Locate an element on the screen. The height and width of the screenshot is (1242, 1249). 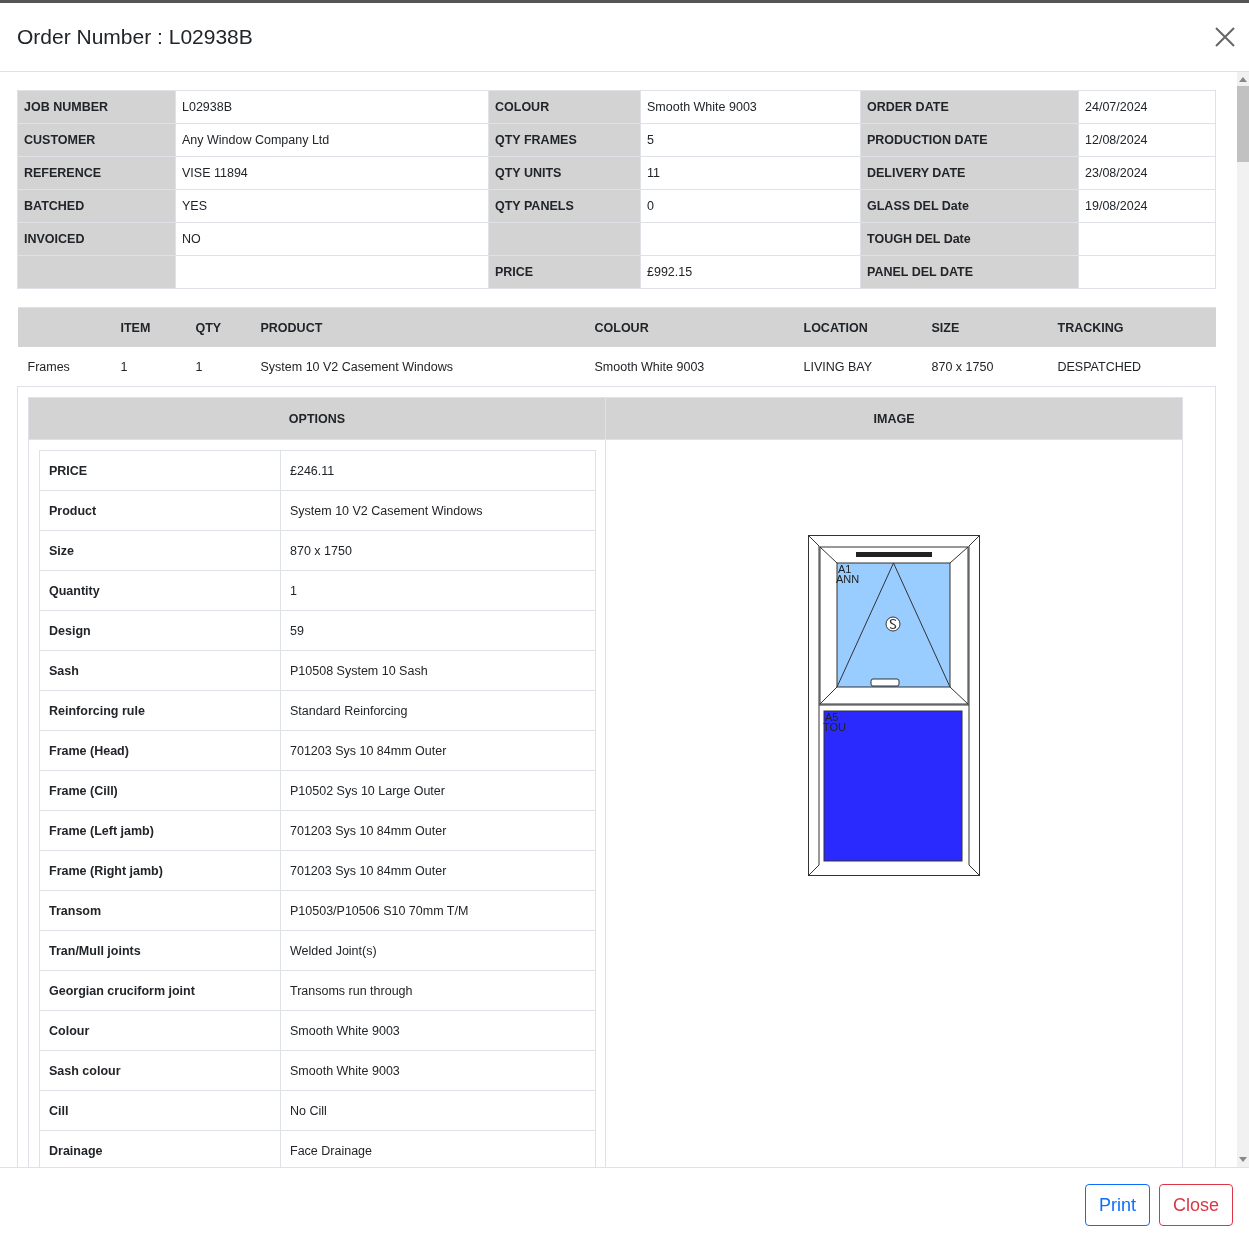
column-header: PRODUCT is located at coordinates (427, 327).